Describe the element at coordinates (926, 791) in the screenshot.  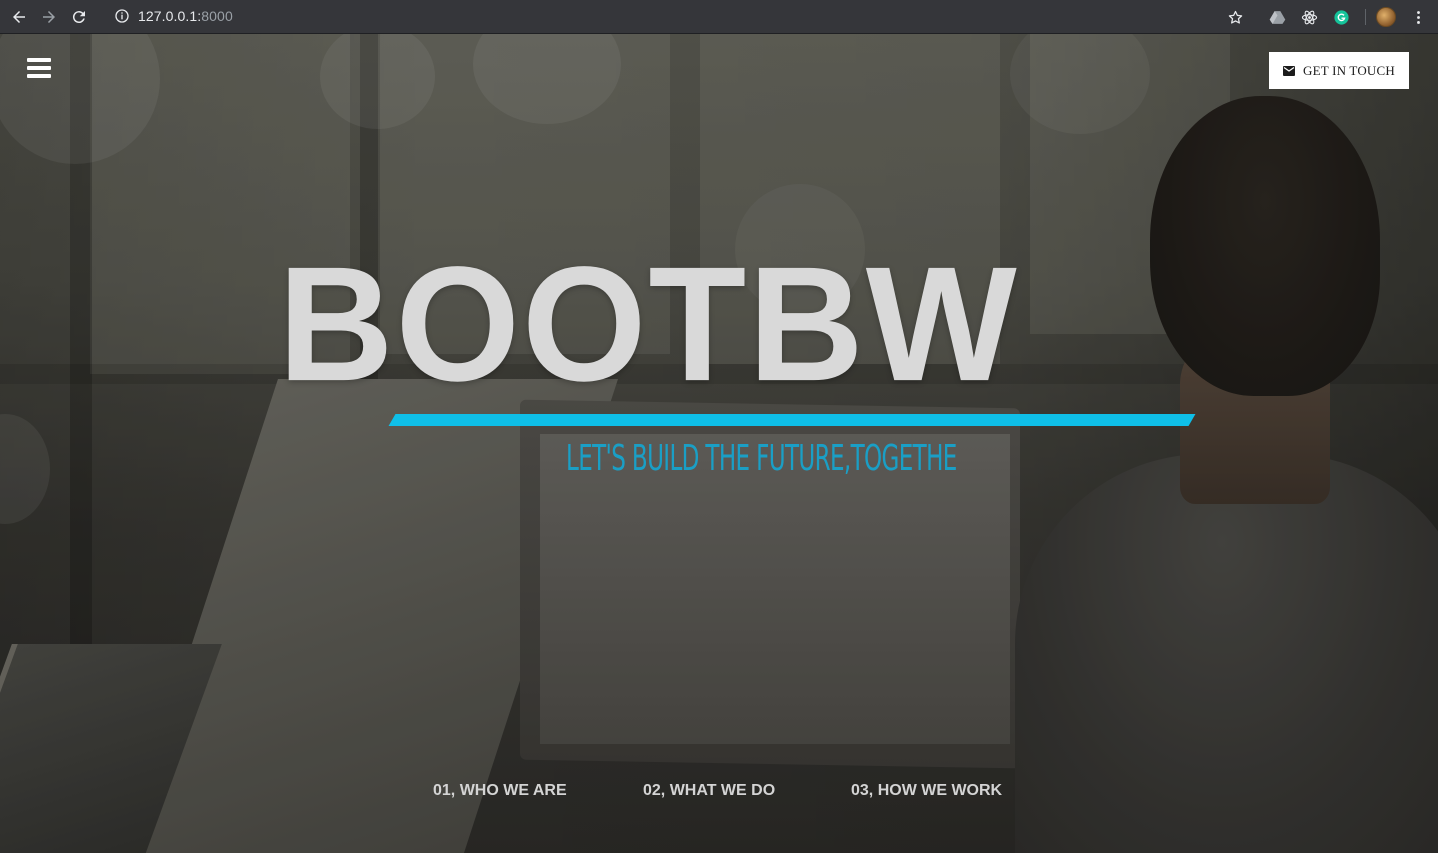
I see `section-link-how-we-work: 03, HOW WE WORK` at that location.